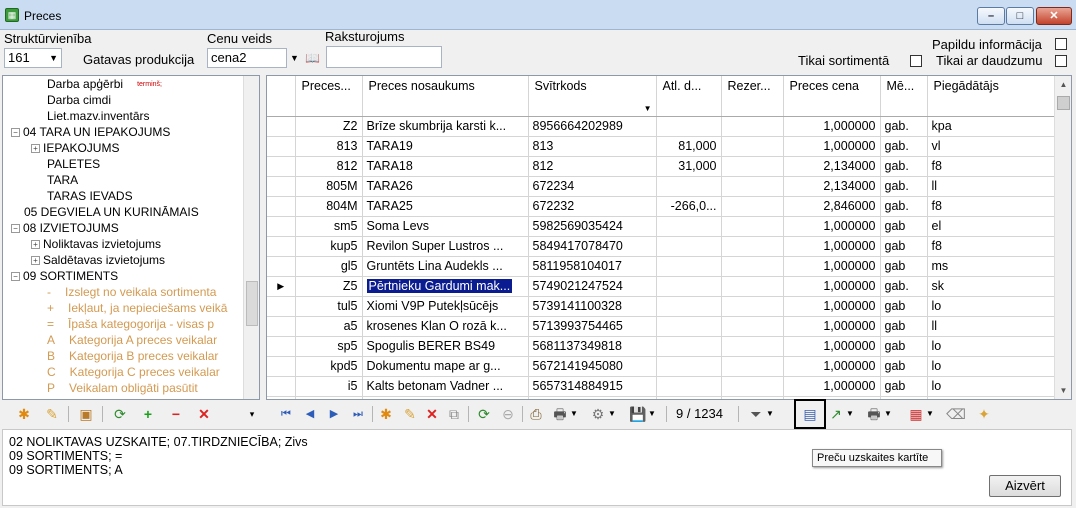 Image resolution: width=1076 pixels, height=508 pixels. Describe the element at coordinates (756, 414) in the screenshot. I see `filter-icon: ⏷` at that location.